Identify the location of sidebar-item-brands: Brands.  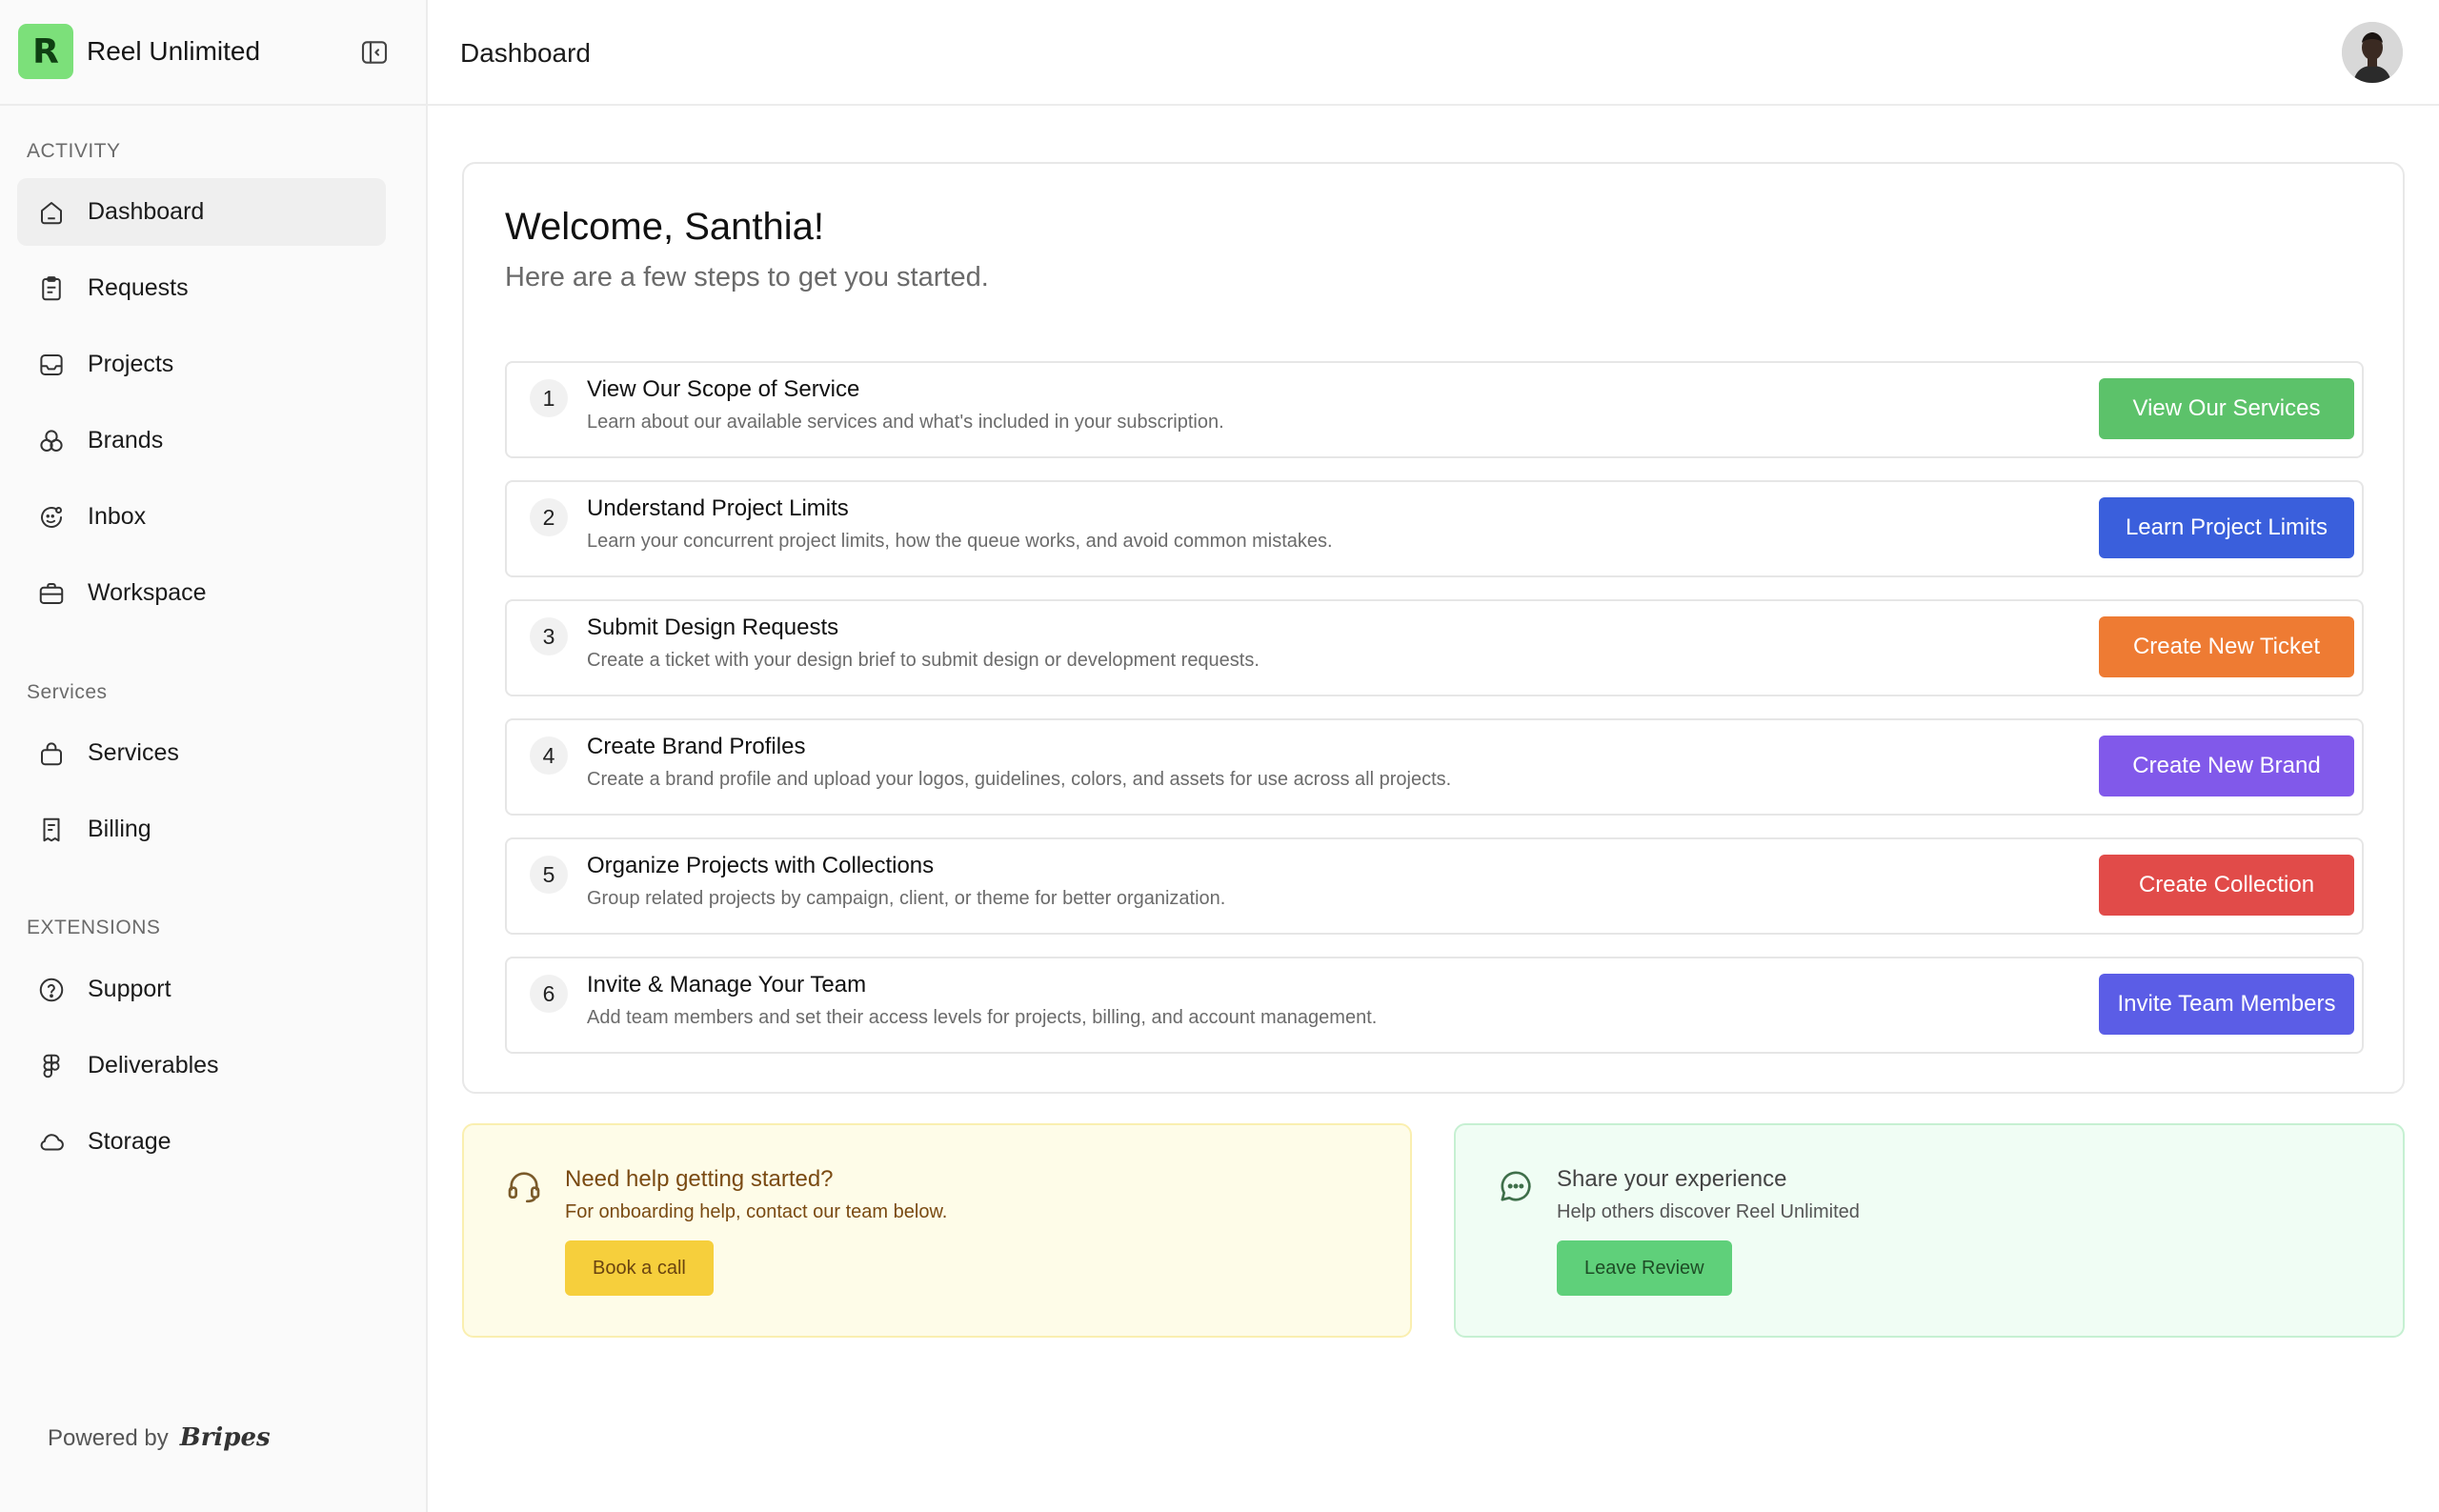
(201, 440).